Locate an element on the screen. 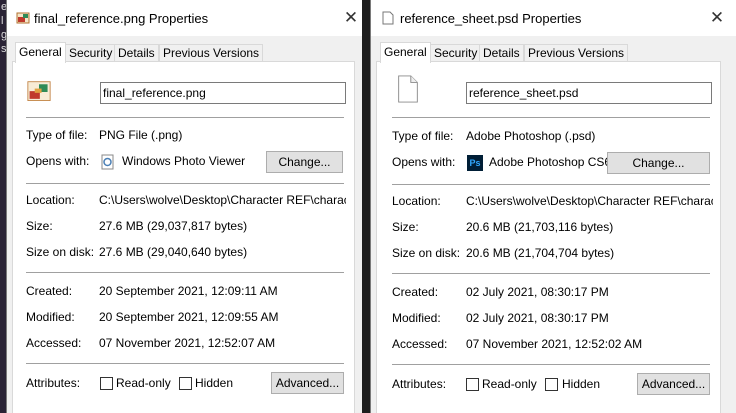  size-value: 20.6 MB (21,703,116 bytes) is located at coordinates (540, 227).